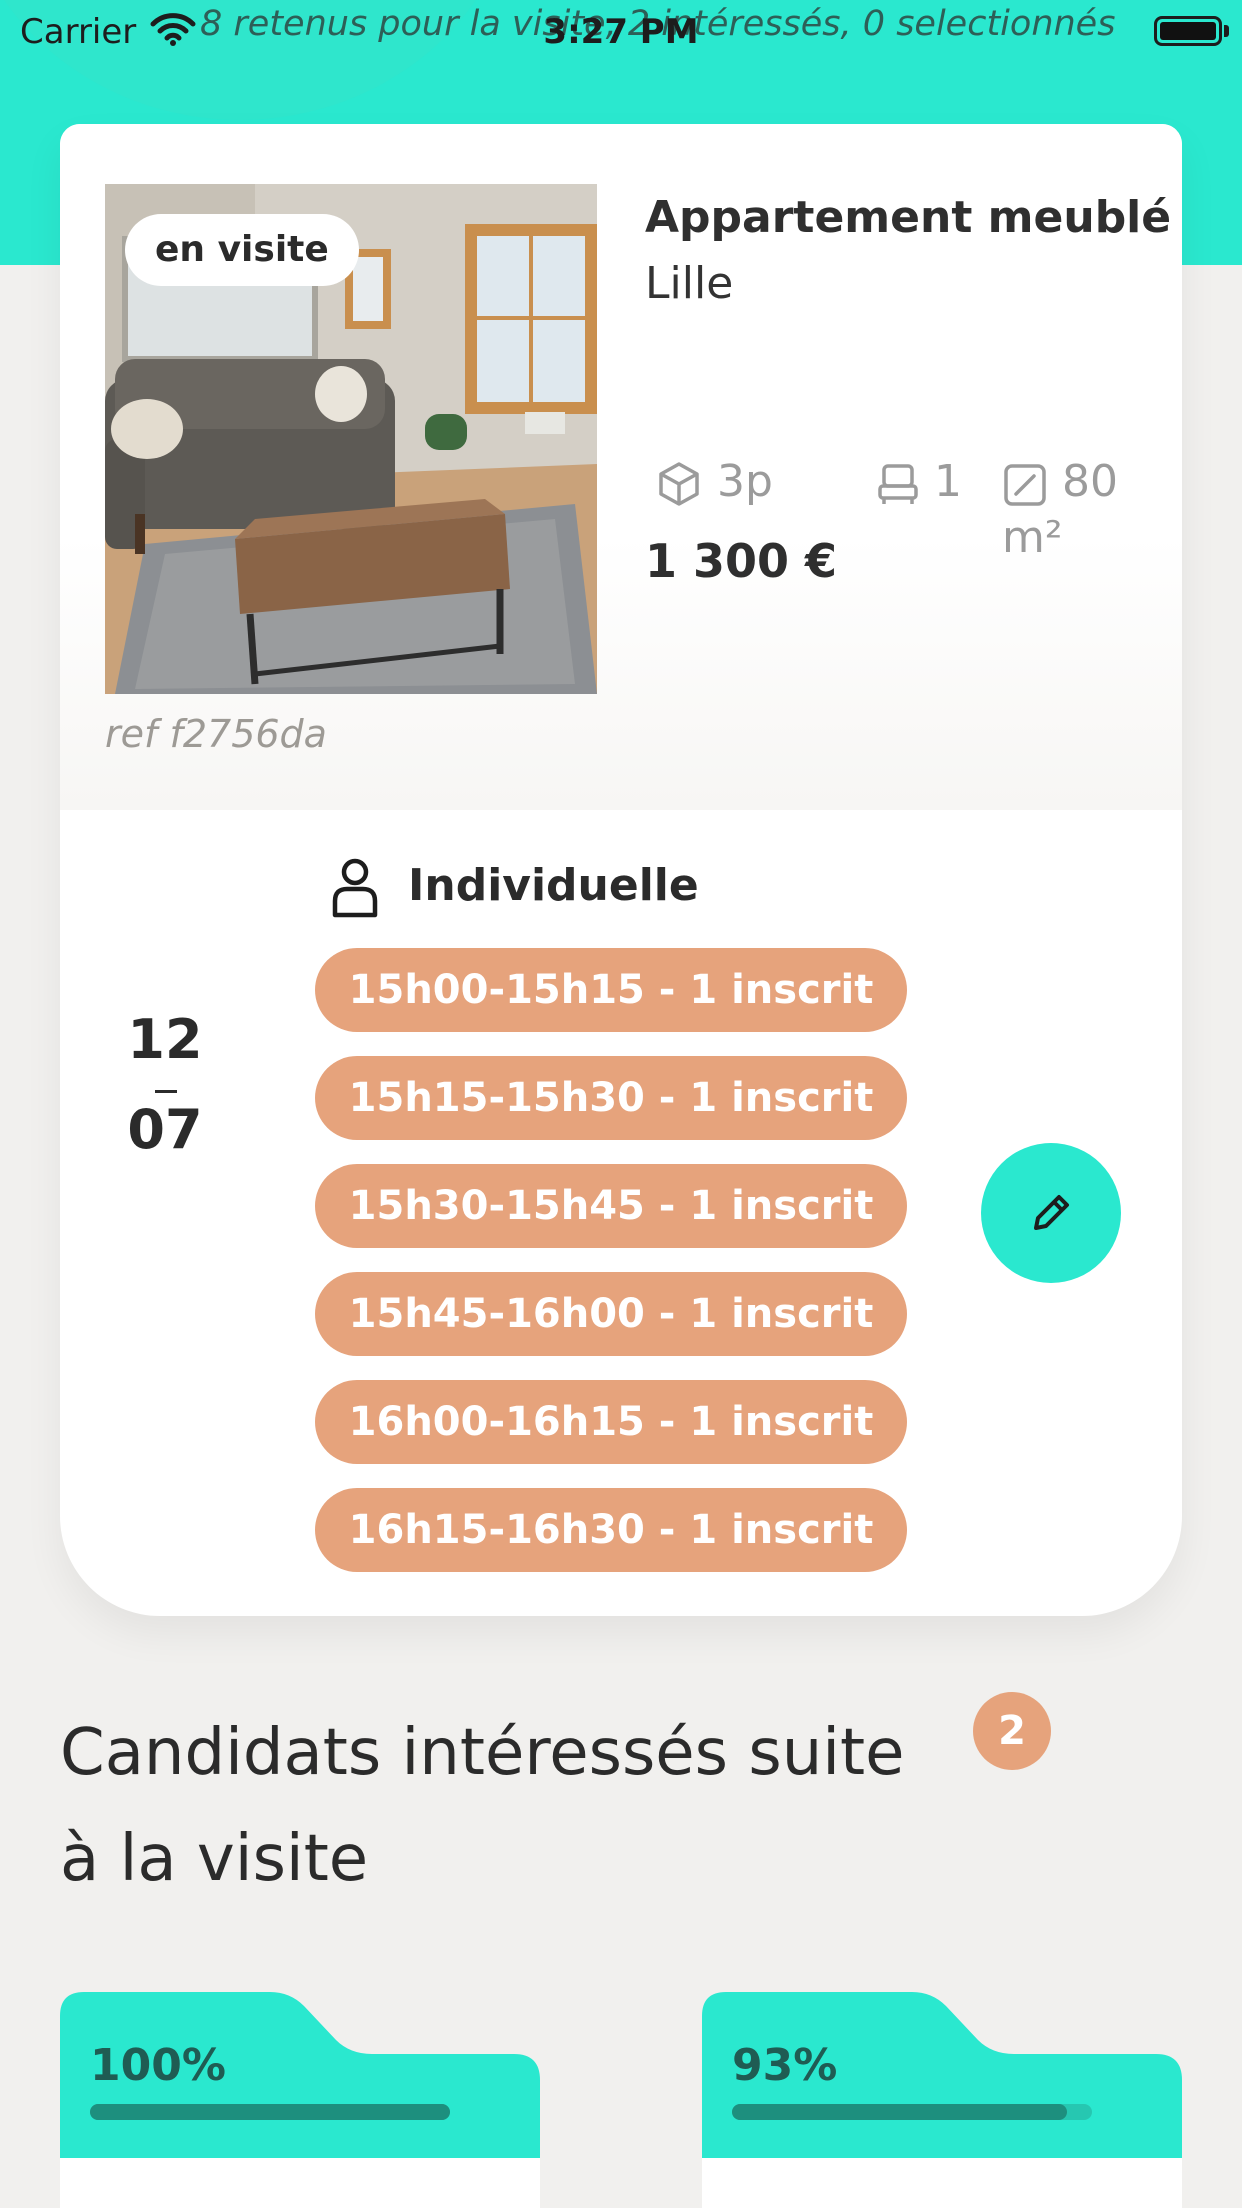 This screenshot has width=1242, height=2208. Describe the element at coordinates (785, 2065) in the screenshot. I see `match-score: 93%` at that location.